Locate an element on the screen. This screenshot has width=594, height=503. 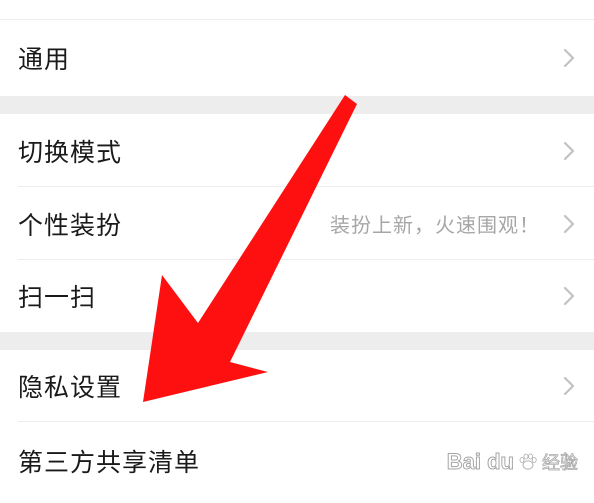
top-strip is located at coordinates (297, 10).